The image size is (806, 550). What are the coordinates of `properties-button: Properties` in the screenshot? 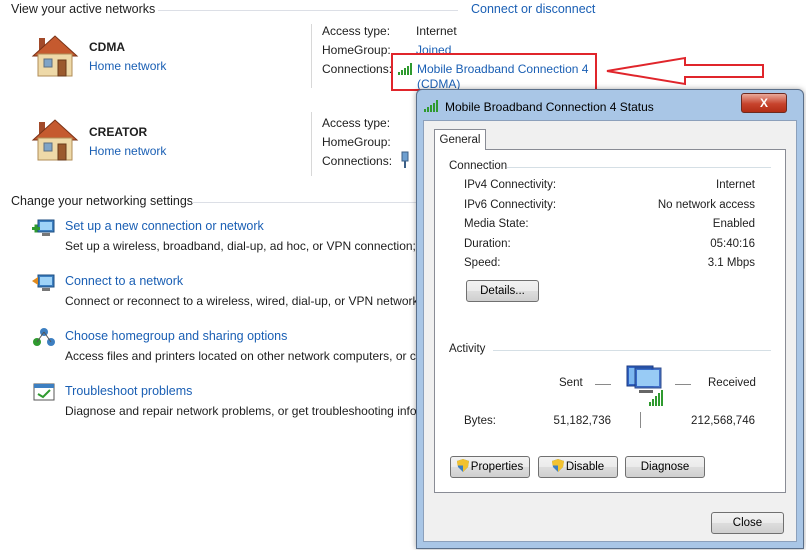 It's located at (490, 467).